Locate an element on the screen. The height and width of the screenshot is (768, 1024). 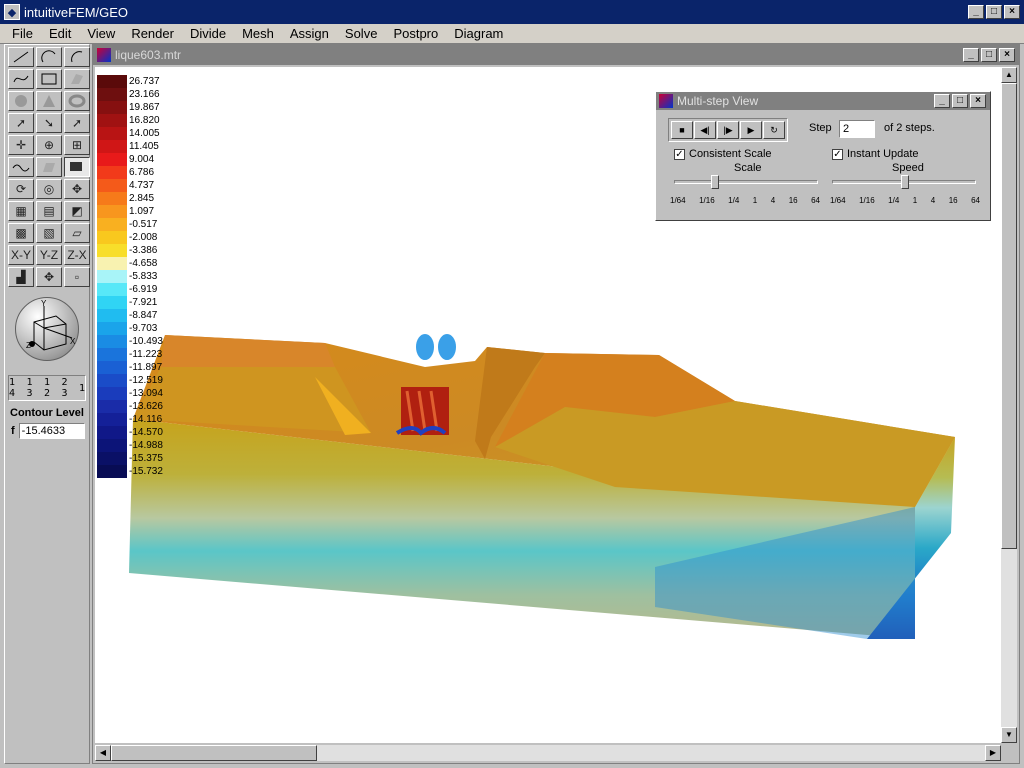
curve-tool-icon is located at coordinates (77, 57).